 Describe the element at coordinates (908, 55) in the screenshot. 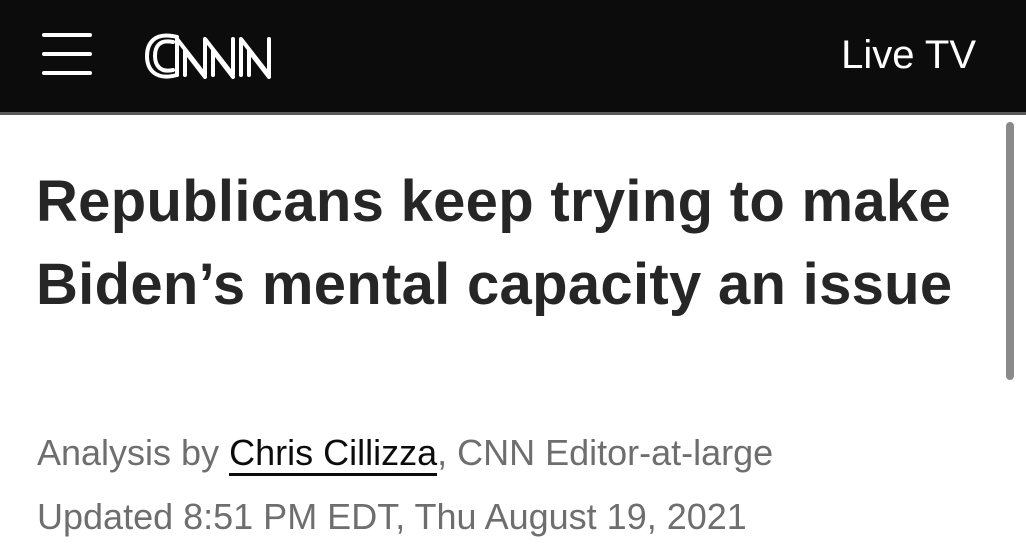

I see `live-tv-link: Live TV` at that location.